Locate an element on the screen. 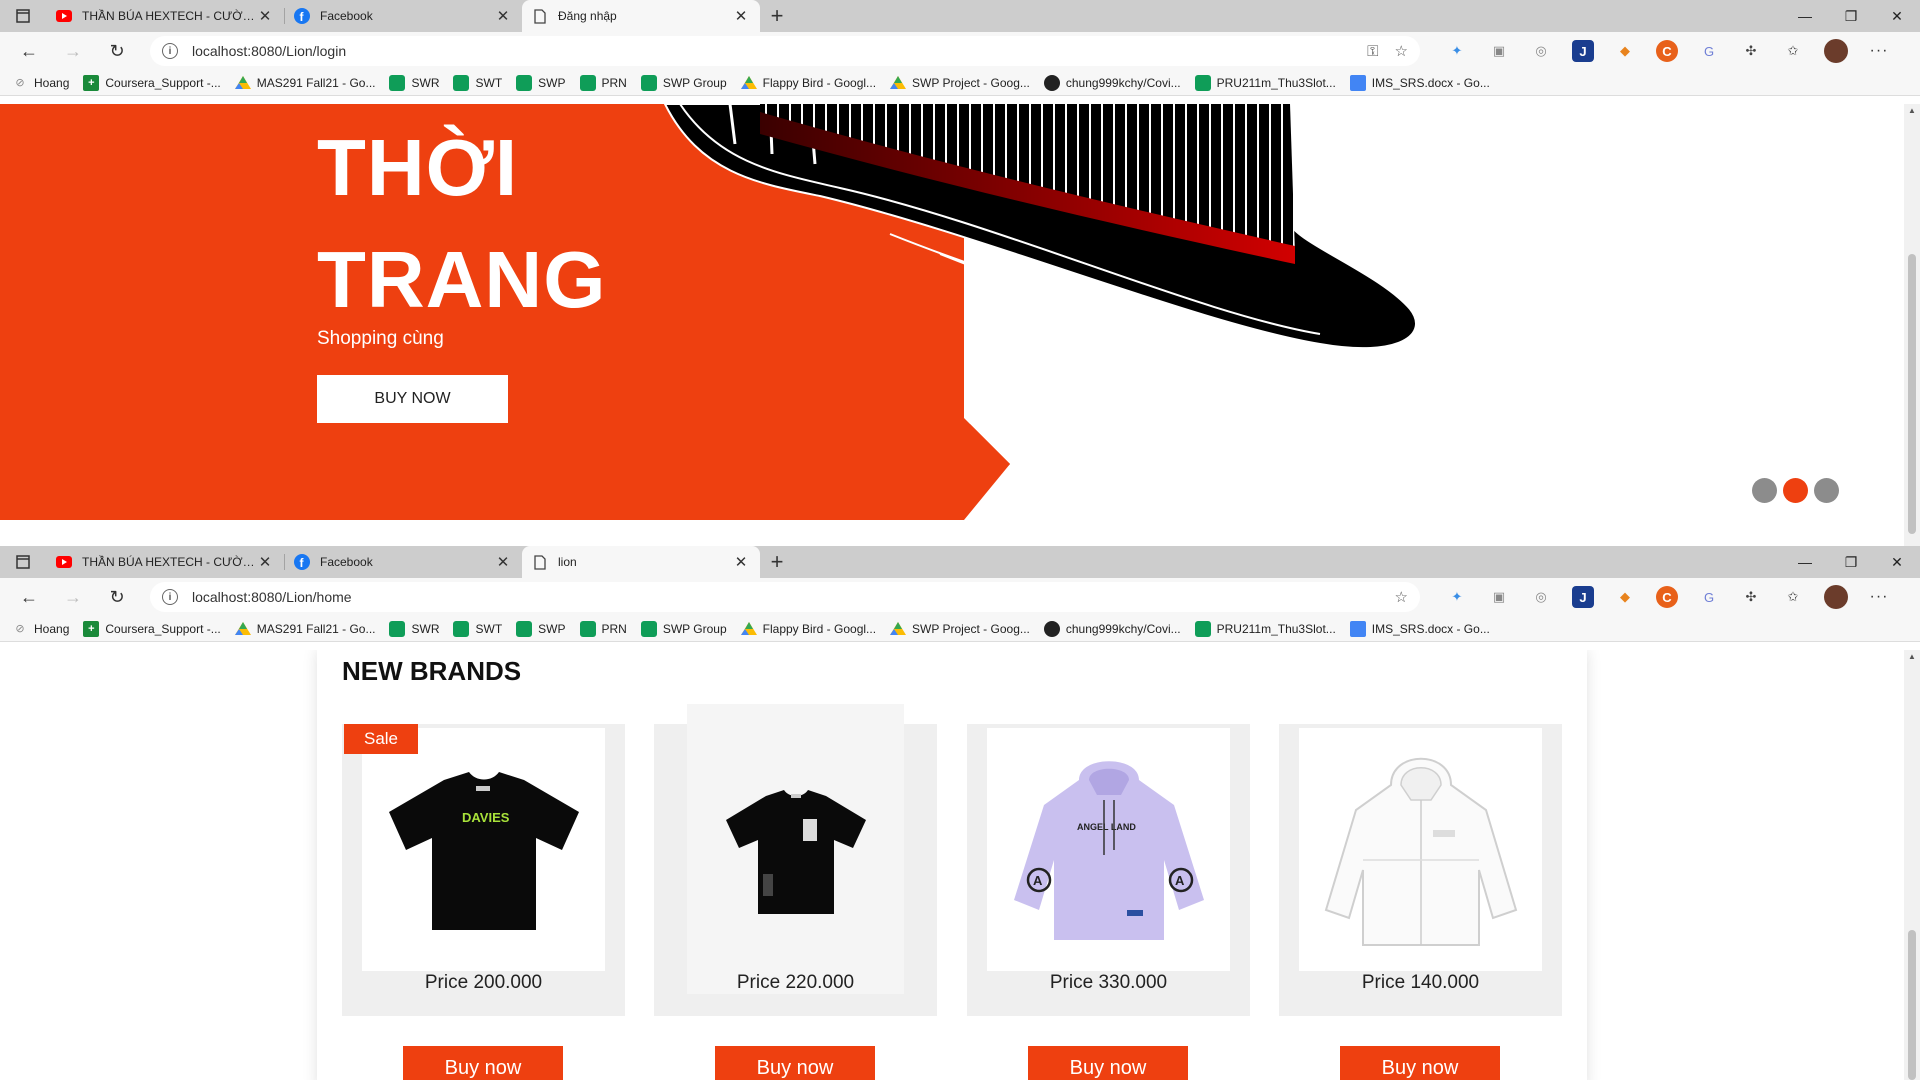  tab-lion: lion ✕ is located at coordinates (641, 562).